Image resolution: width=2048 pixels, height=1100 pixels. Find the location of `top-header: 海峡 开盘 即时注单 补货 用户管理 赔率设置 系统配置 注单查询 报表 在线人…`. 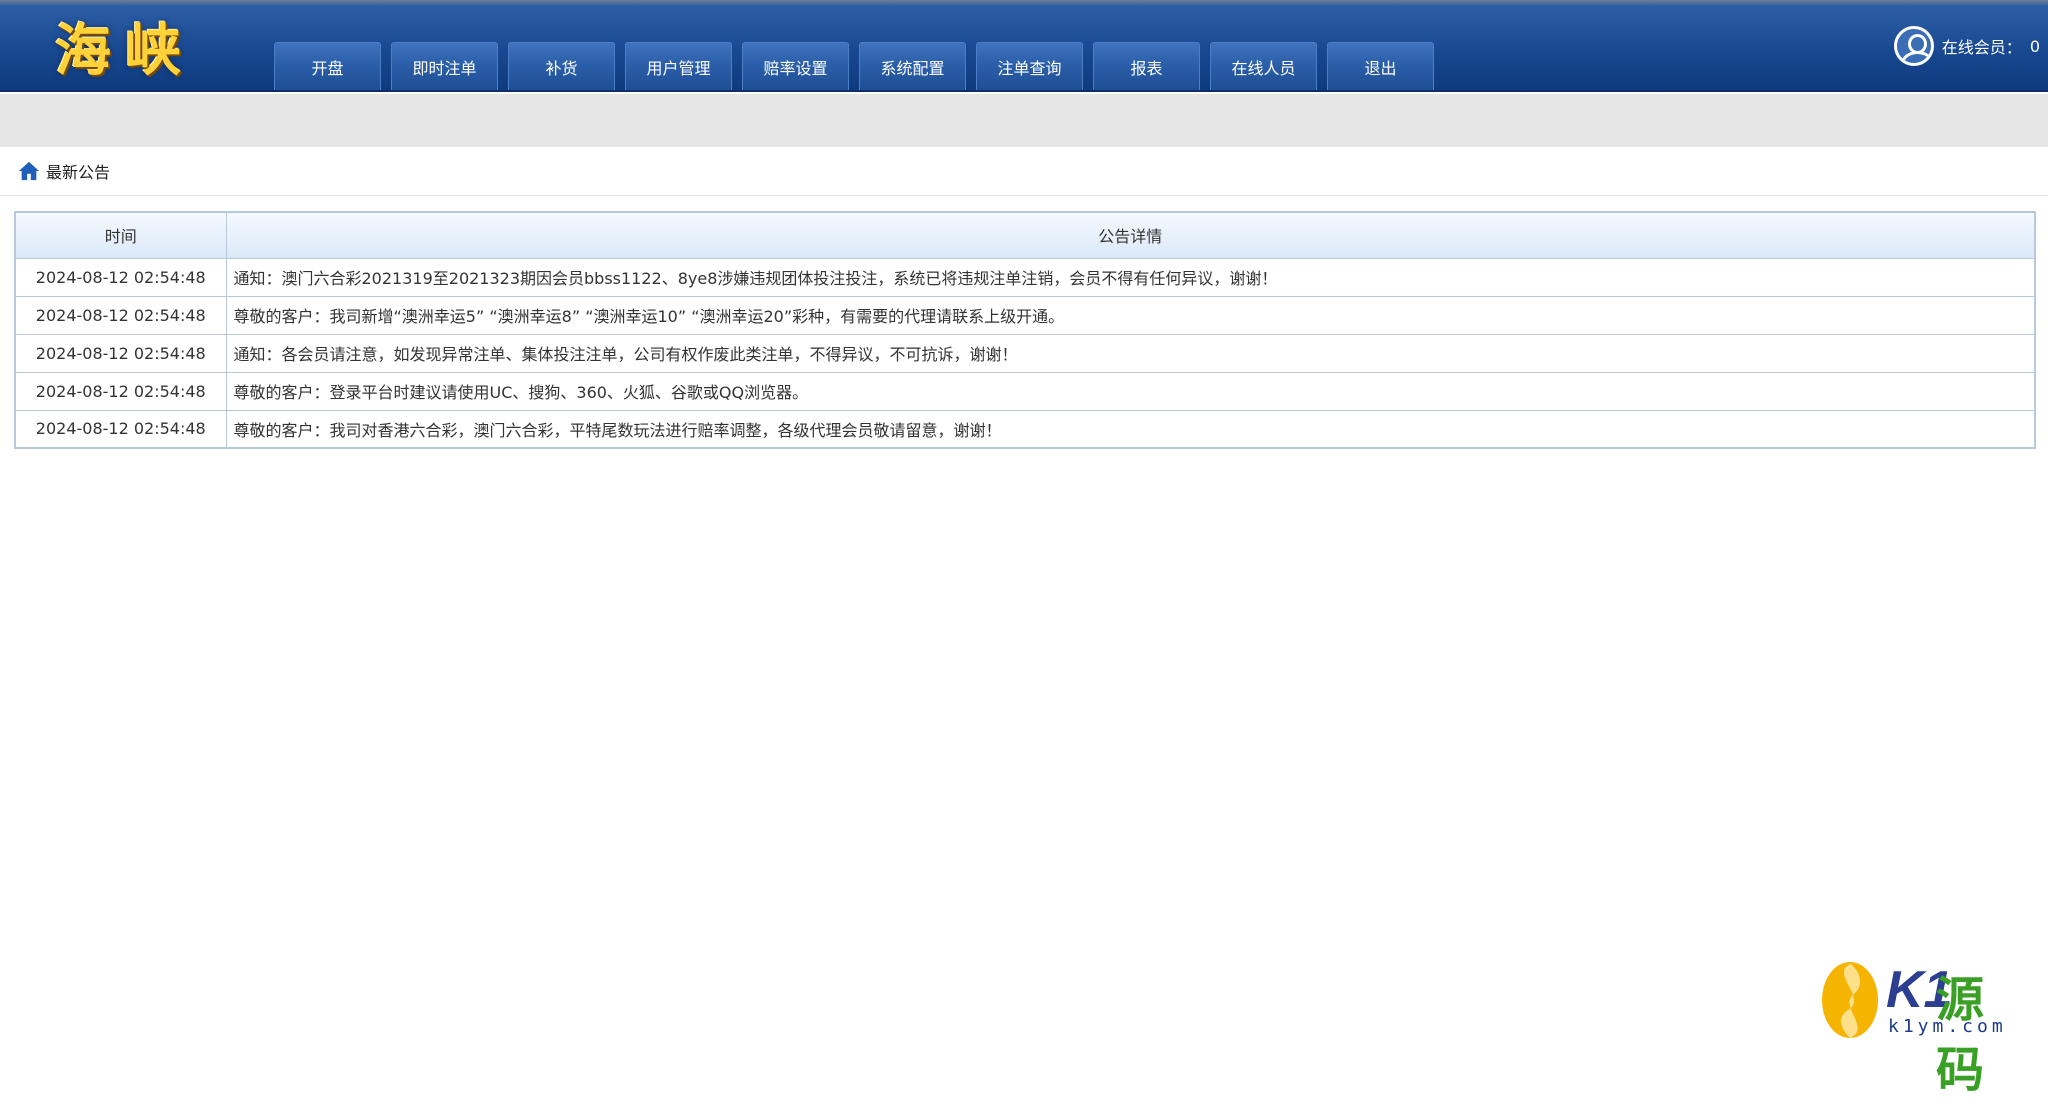

top-header: 海峡 开盘 即时注单 补货 用户管理 赔率设置 系统配置 注单查询 报表 在线人… is located at coordinates (1024, 46).